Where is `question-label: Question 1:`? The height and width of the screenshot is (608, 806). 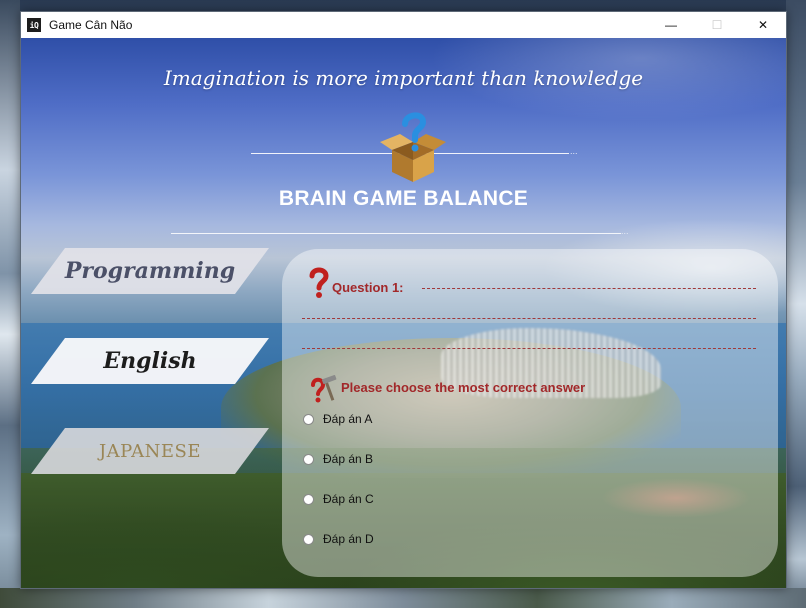 question-label: Question 1: is located at coordinates (368, 287).